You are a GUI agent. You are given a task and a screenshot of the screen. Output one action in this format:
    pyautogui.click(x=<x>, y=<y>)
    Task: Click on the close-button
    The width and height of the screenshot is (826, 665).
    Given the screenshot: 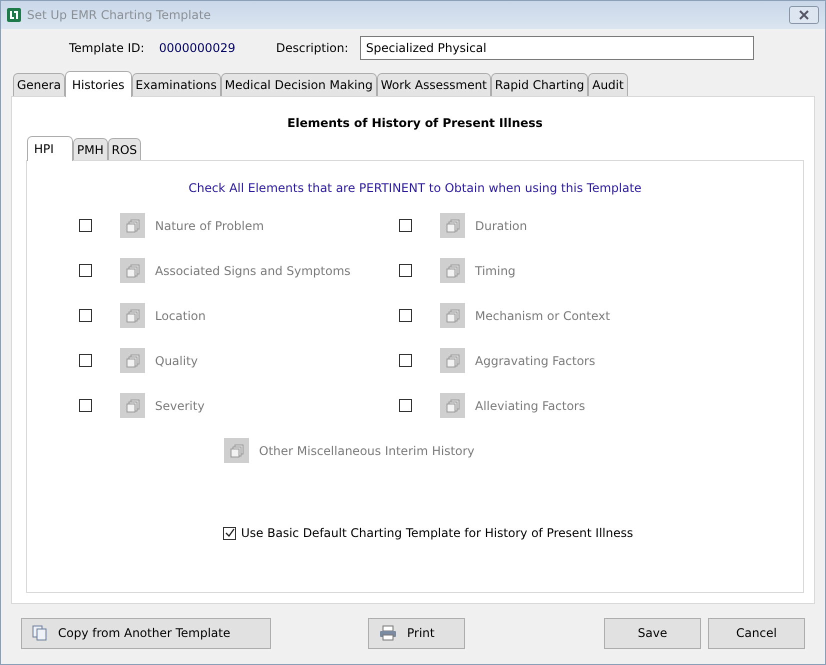 What is the action you would take?
    pyautogui.click(x=804, y=15)
    